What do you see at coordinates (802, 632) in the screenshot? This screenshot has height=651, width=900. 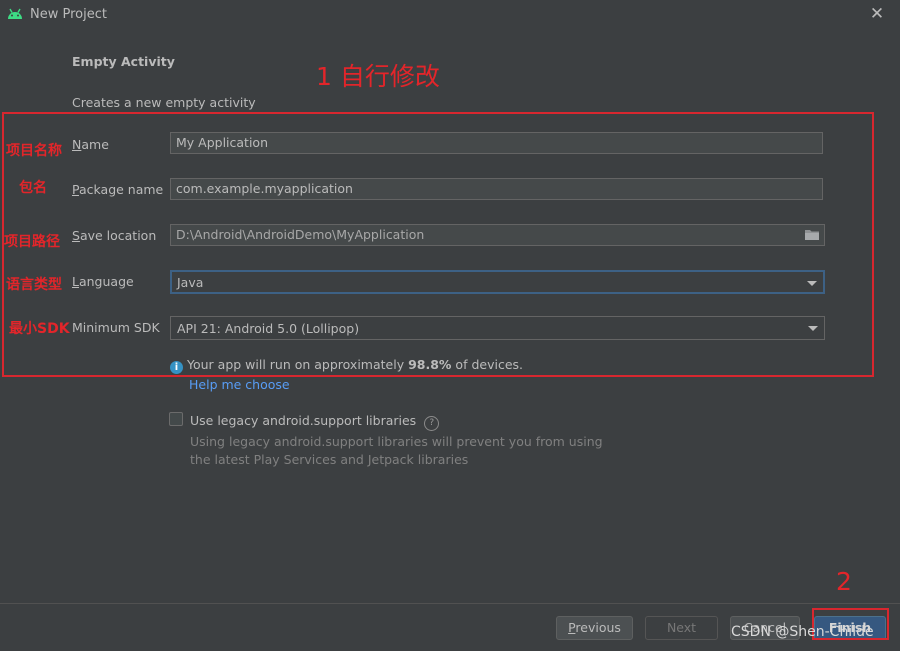 I see `watermark: CSDN @Shen-Childe` at bounding box center [802, 632].